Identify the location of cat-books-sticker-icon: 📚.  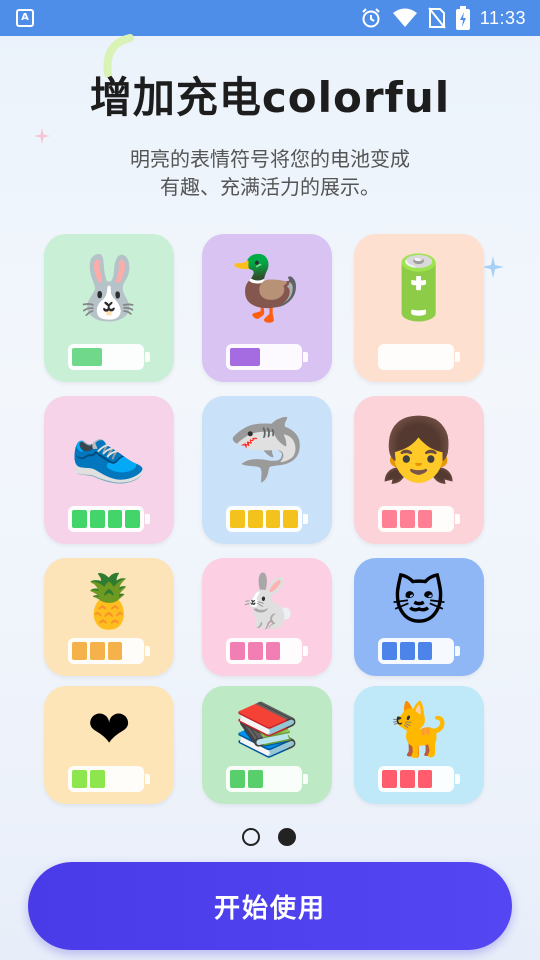
(267, 730).